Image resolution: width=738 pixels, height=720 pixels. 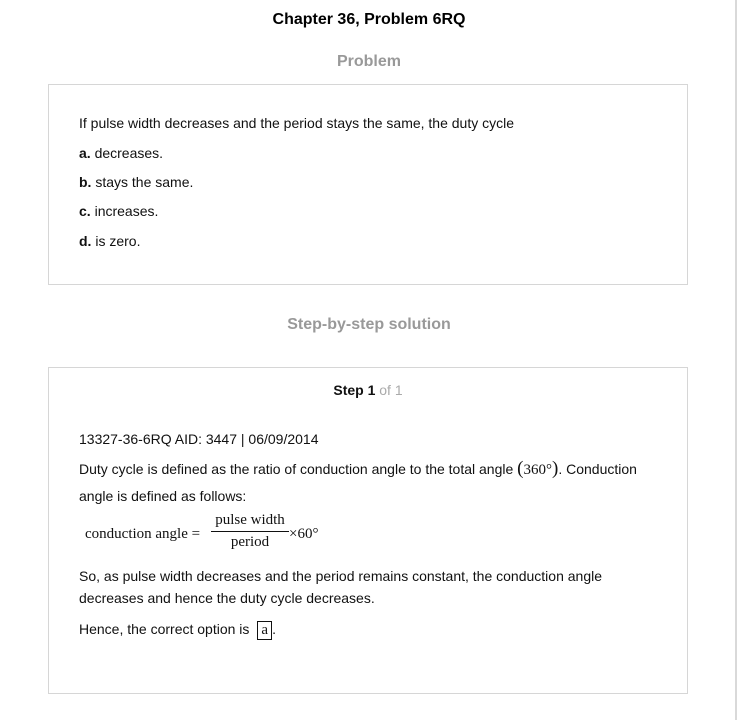 I want to click on problem-heading: Problem, so click(x=368, y=61).